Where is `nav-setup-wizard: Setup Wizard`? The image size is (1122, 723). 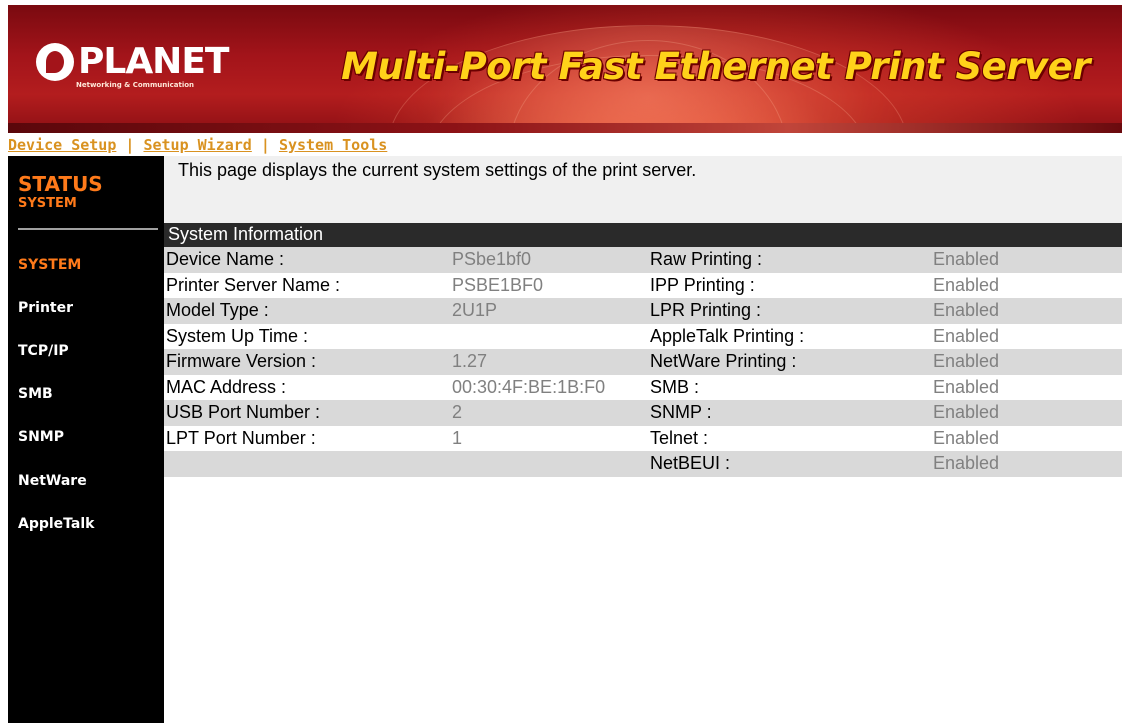
nav-setup-wizard: Setup Wizard is located at coordinates (197, 145).